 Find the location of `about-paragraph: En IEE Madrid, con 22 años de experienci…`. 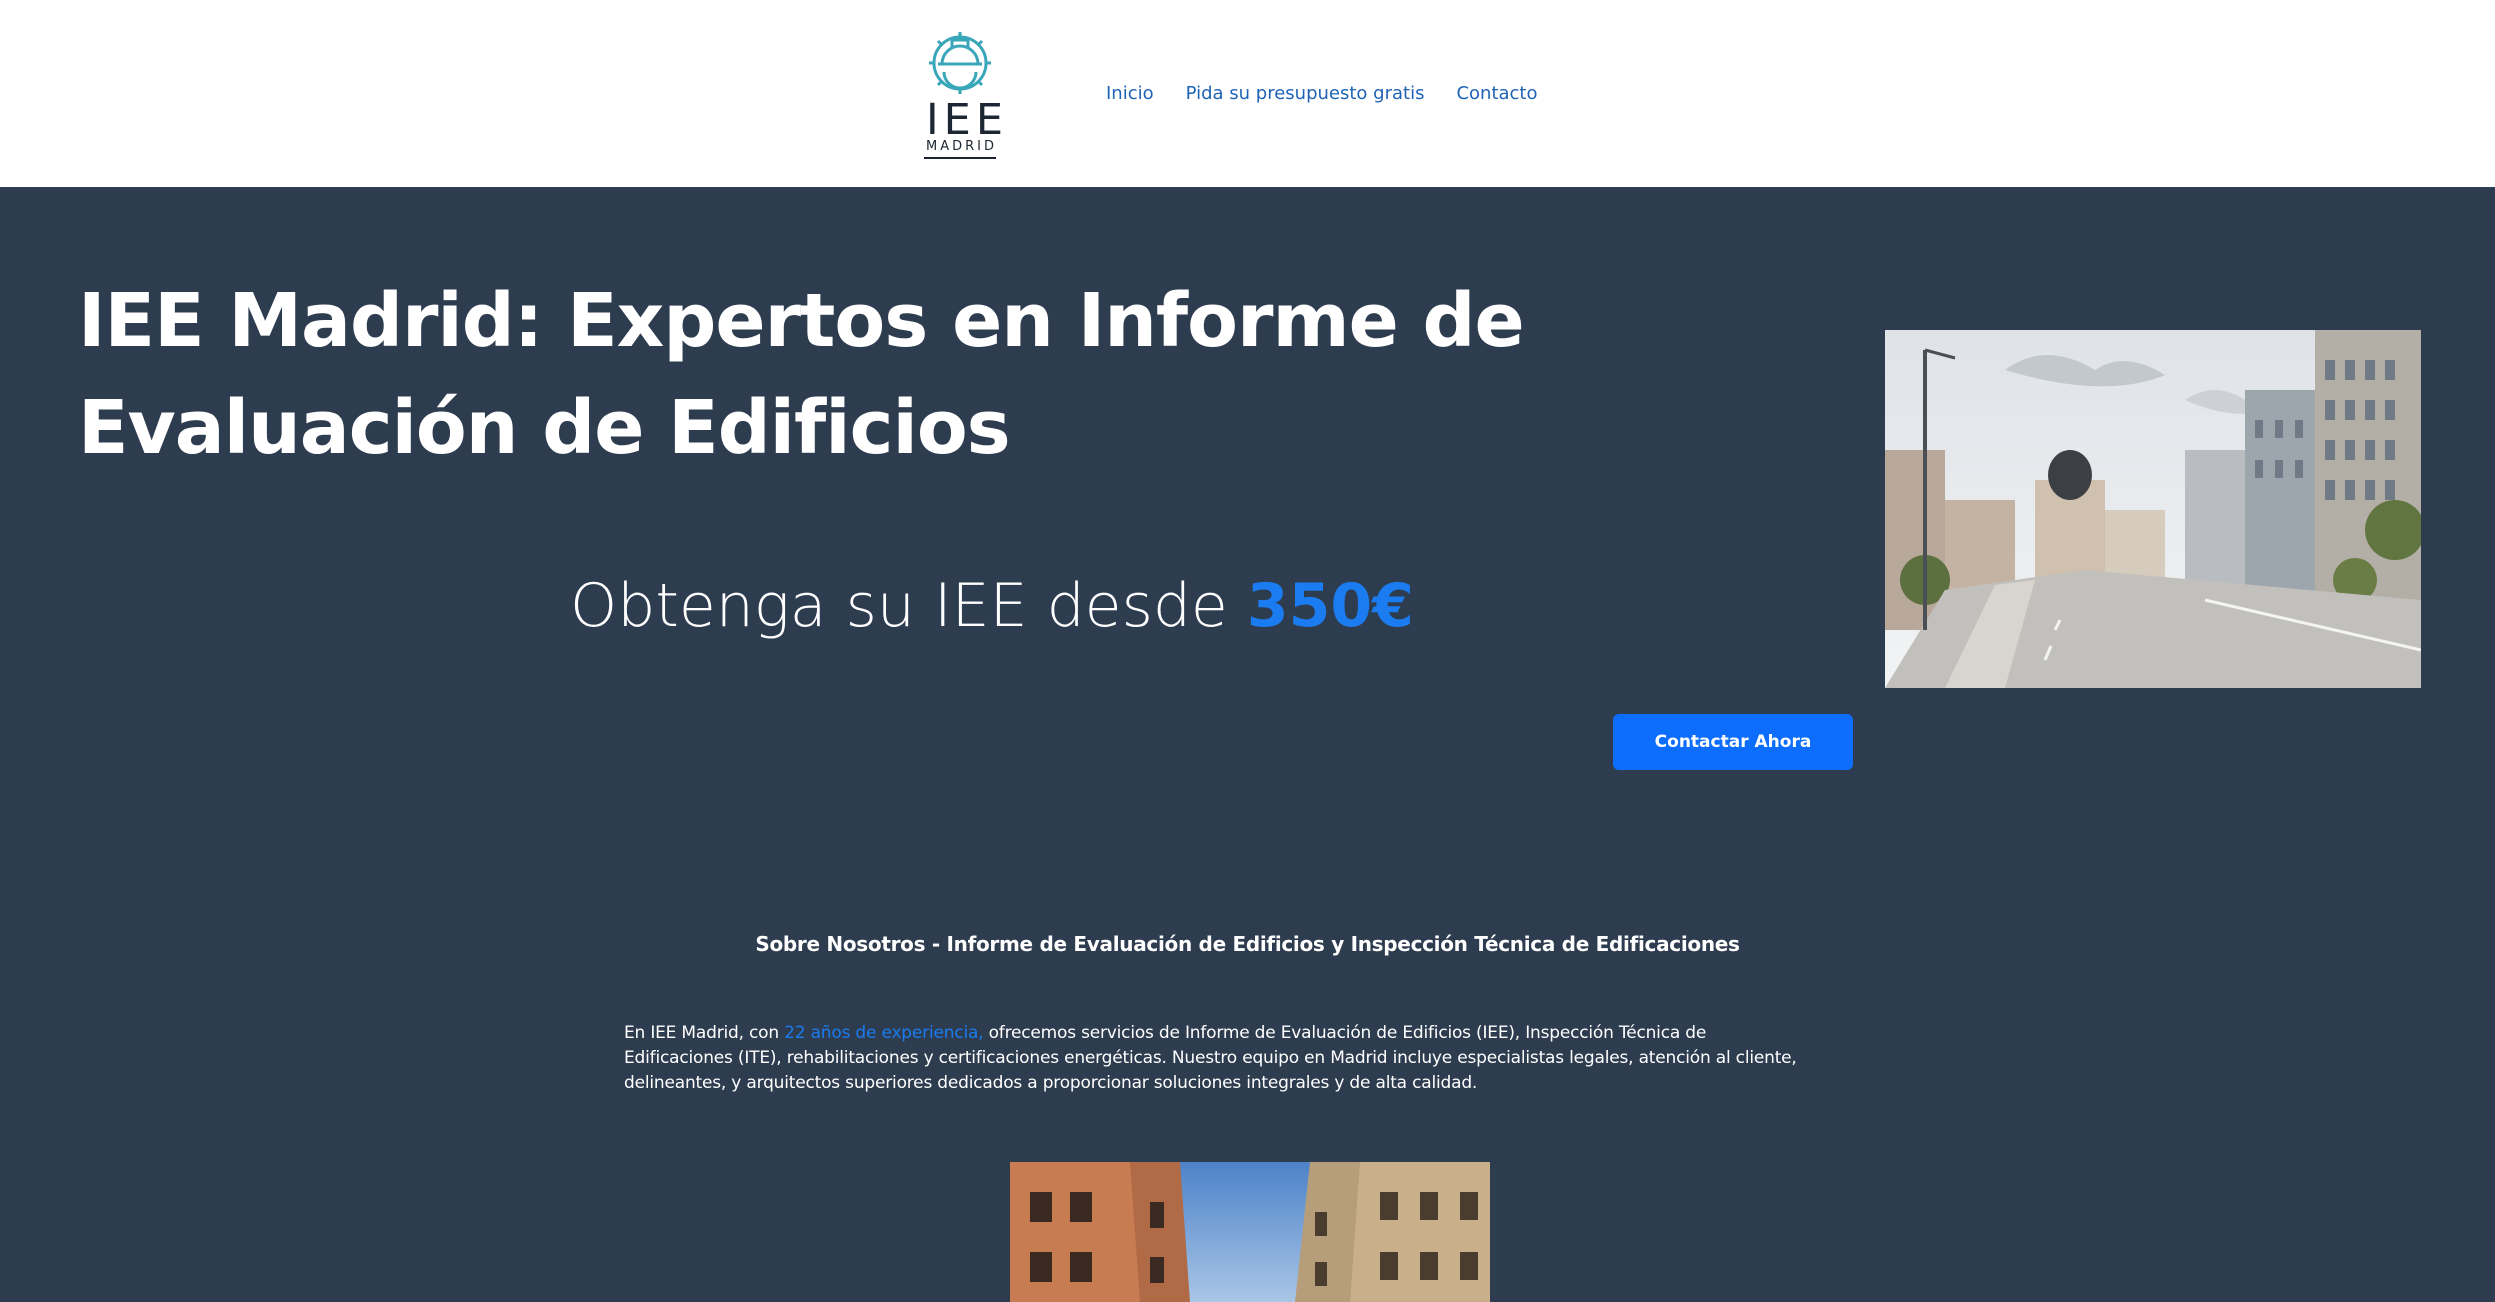

about-paragraph: En IEE Madrid, con 22 años de experienci… is located at coordinates (1219, 1058).